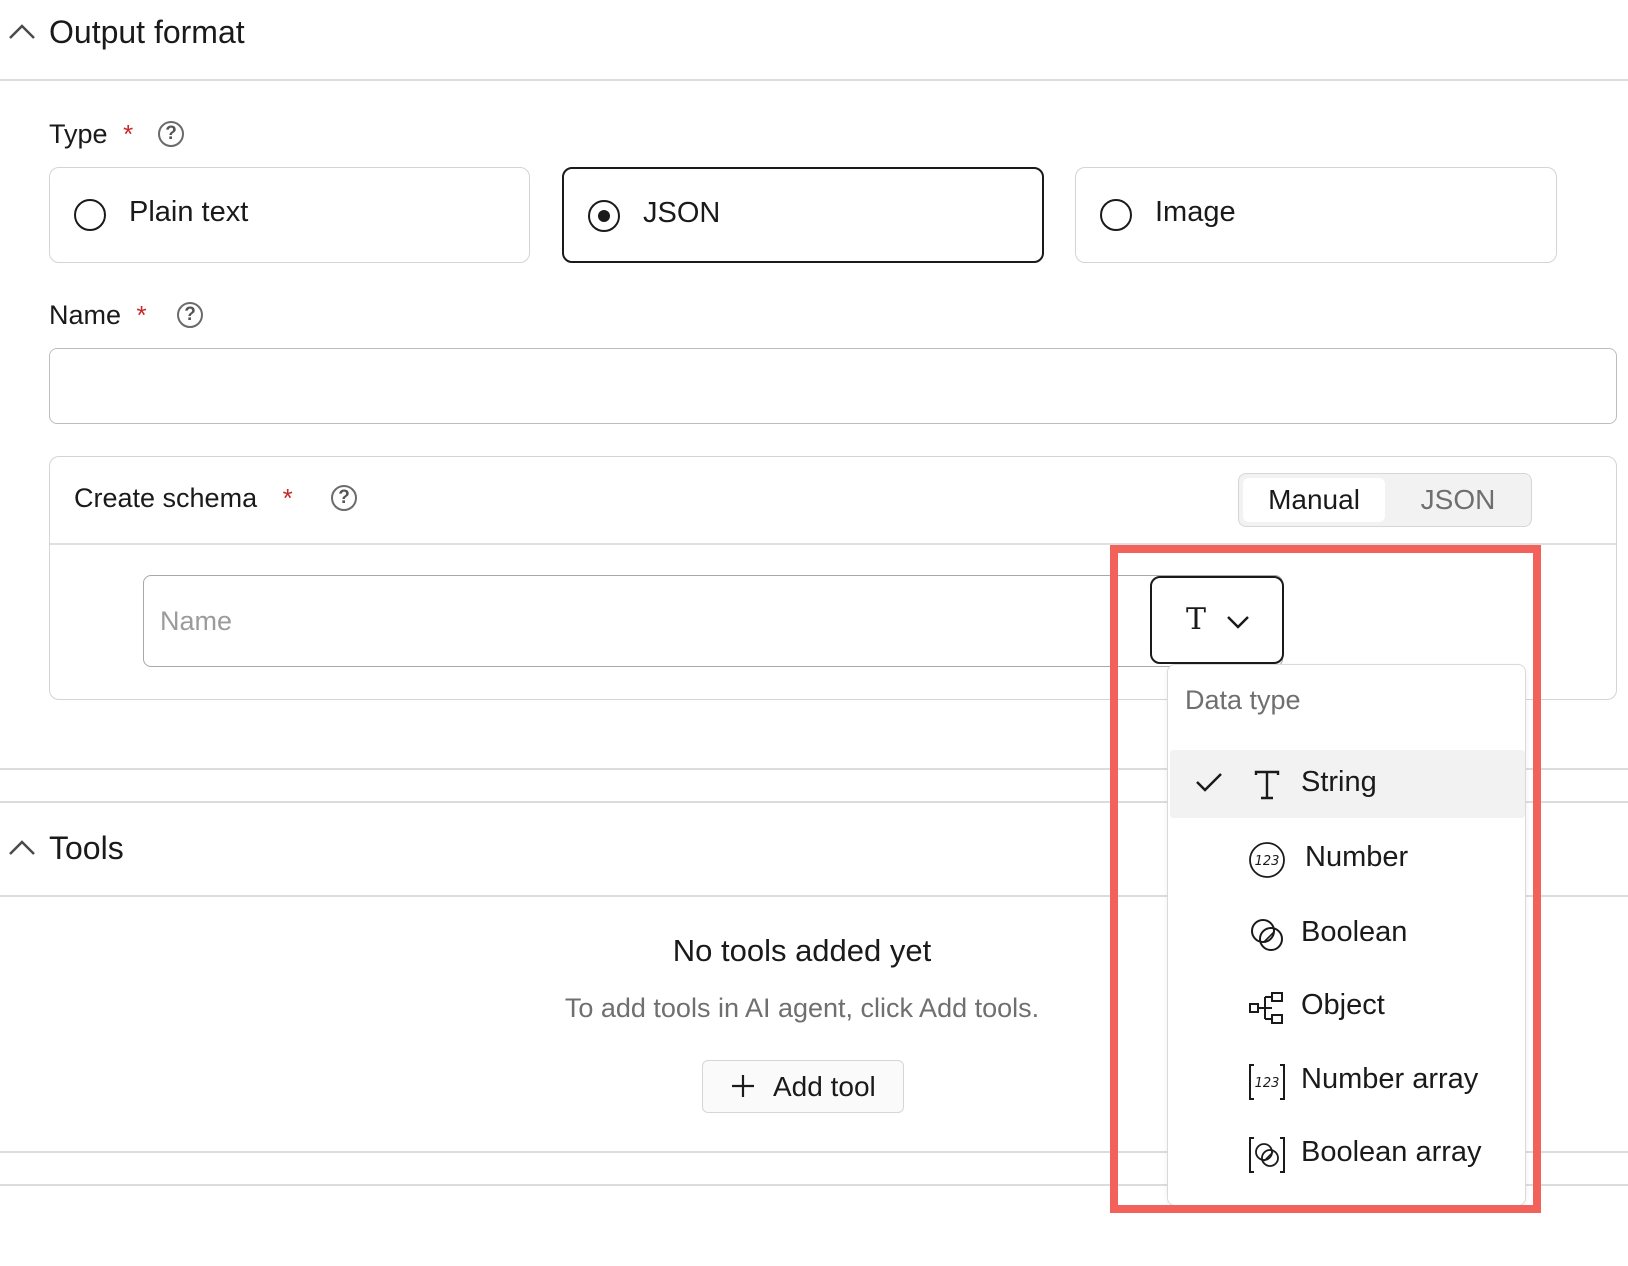 The height and width of the screenshot is (1266, 1628). I want to click on chevron-down-icon, so click(1238, 622).